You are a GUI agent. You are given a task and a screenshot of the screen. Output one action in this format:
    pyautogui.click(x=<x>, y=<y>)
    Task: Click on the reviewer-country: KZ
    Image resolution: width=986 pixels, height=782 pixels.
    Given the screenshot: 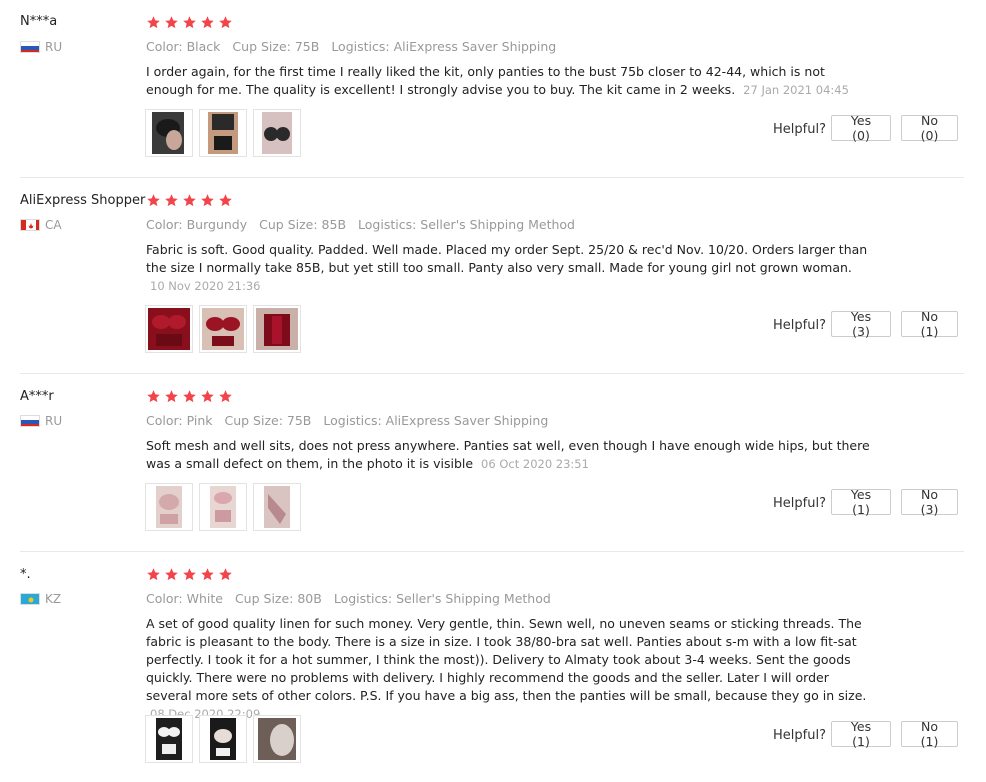 What is the action you would take?
    pyautogui.click(x=40, y=599)
    